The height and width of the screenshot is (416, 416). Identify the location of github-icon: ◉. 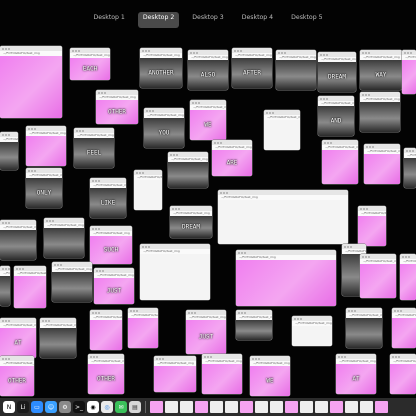
(93, 407).